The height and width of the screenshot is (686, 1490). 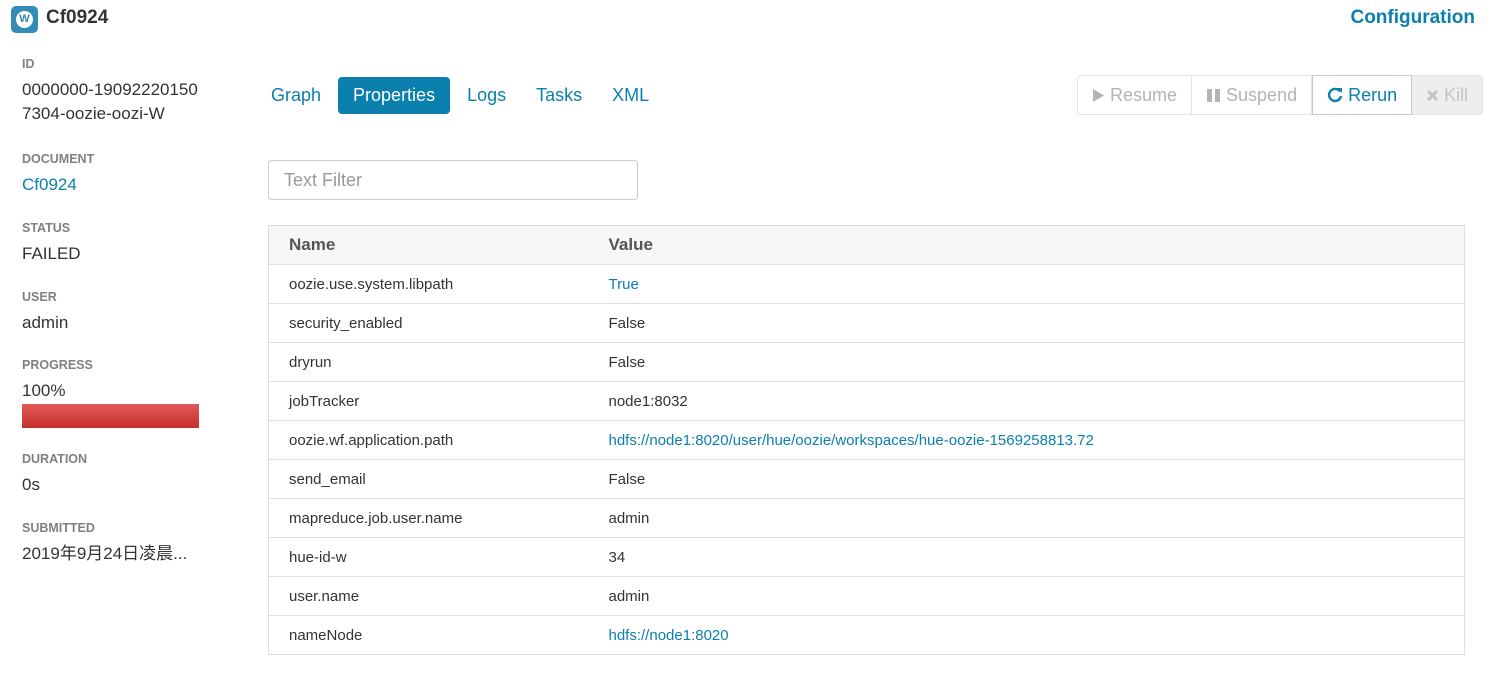 I want to click on refresh-icon, so click(x=1335, y=95).